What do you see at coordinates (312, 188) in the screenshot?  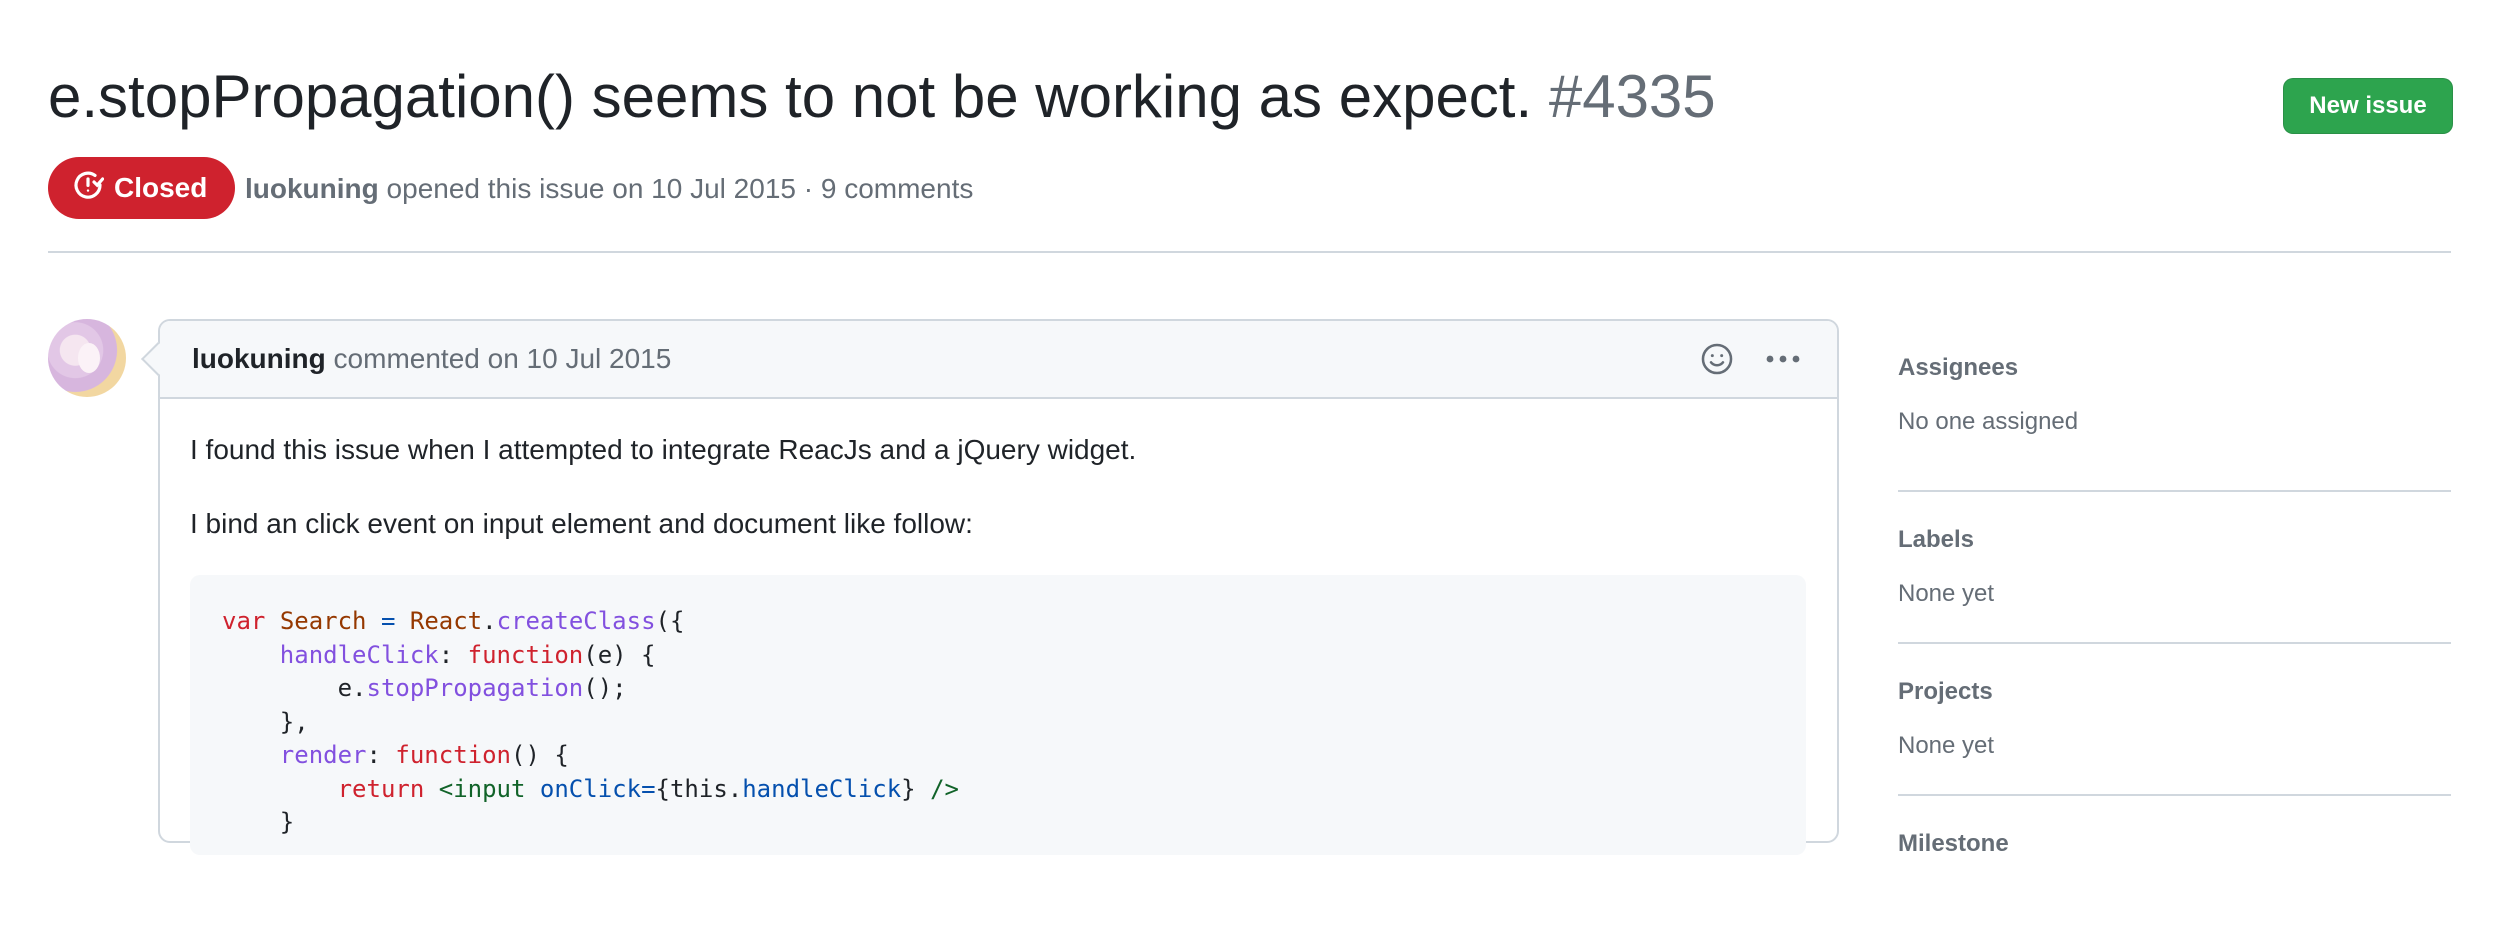 I see `issue-author-link: luokuning` at bounding box center [312, 188].